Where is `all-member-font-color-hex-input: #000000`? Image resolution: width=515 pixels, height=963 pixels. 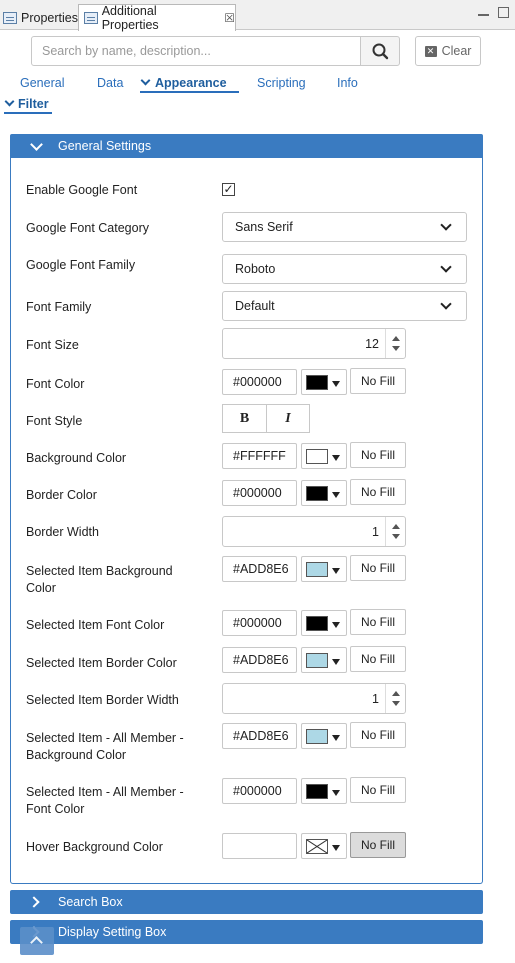 all-member-font-color-hex-input: #000000 is located at coordinates (259, 791).